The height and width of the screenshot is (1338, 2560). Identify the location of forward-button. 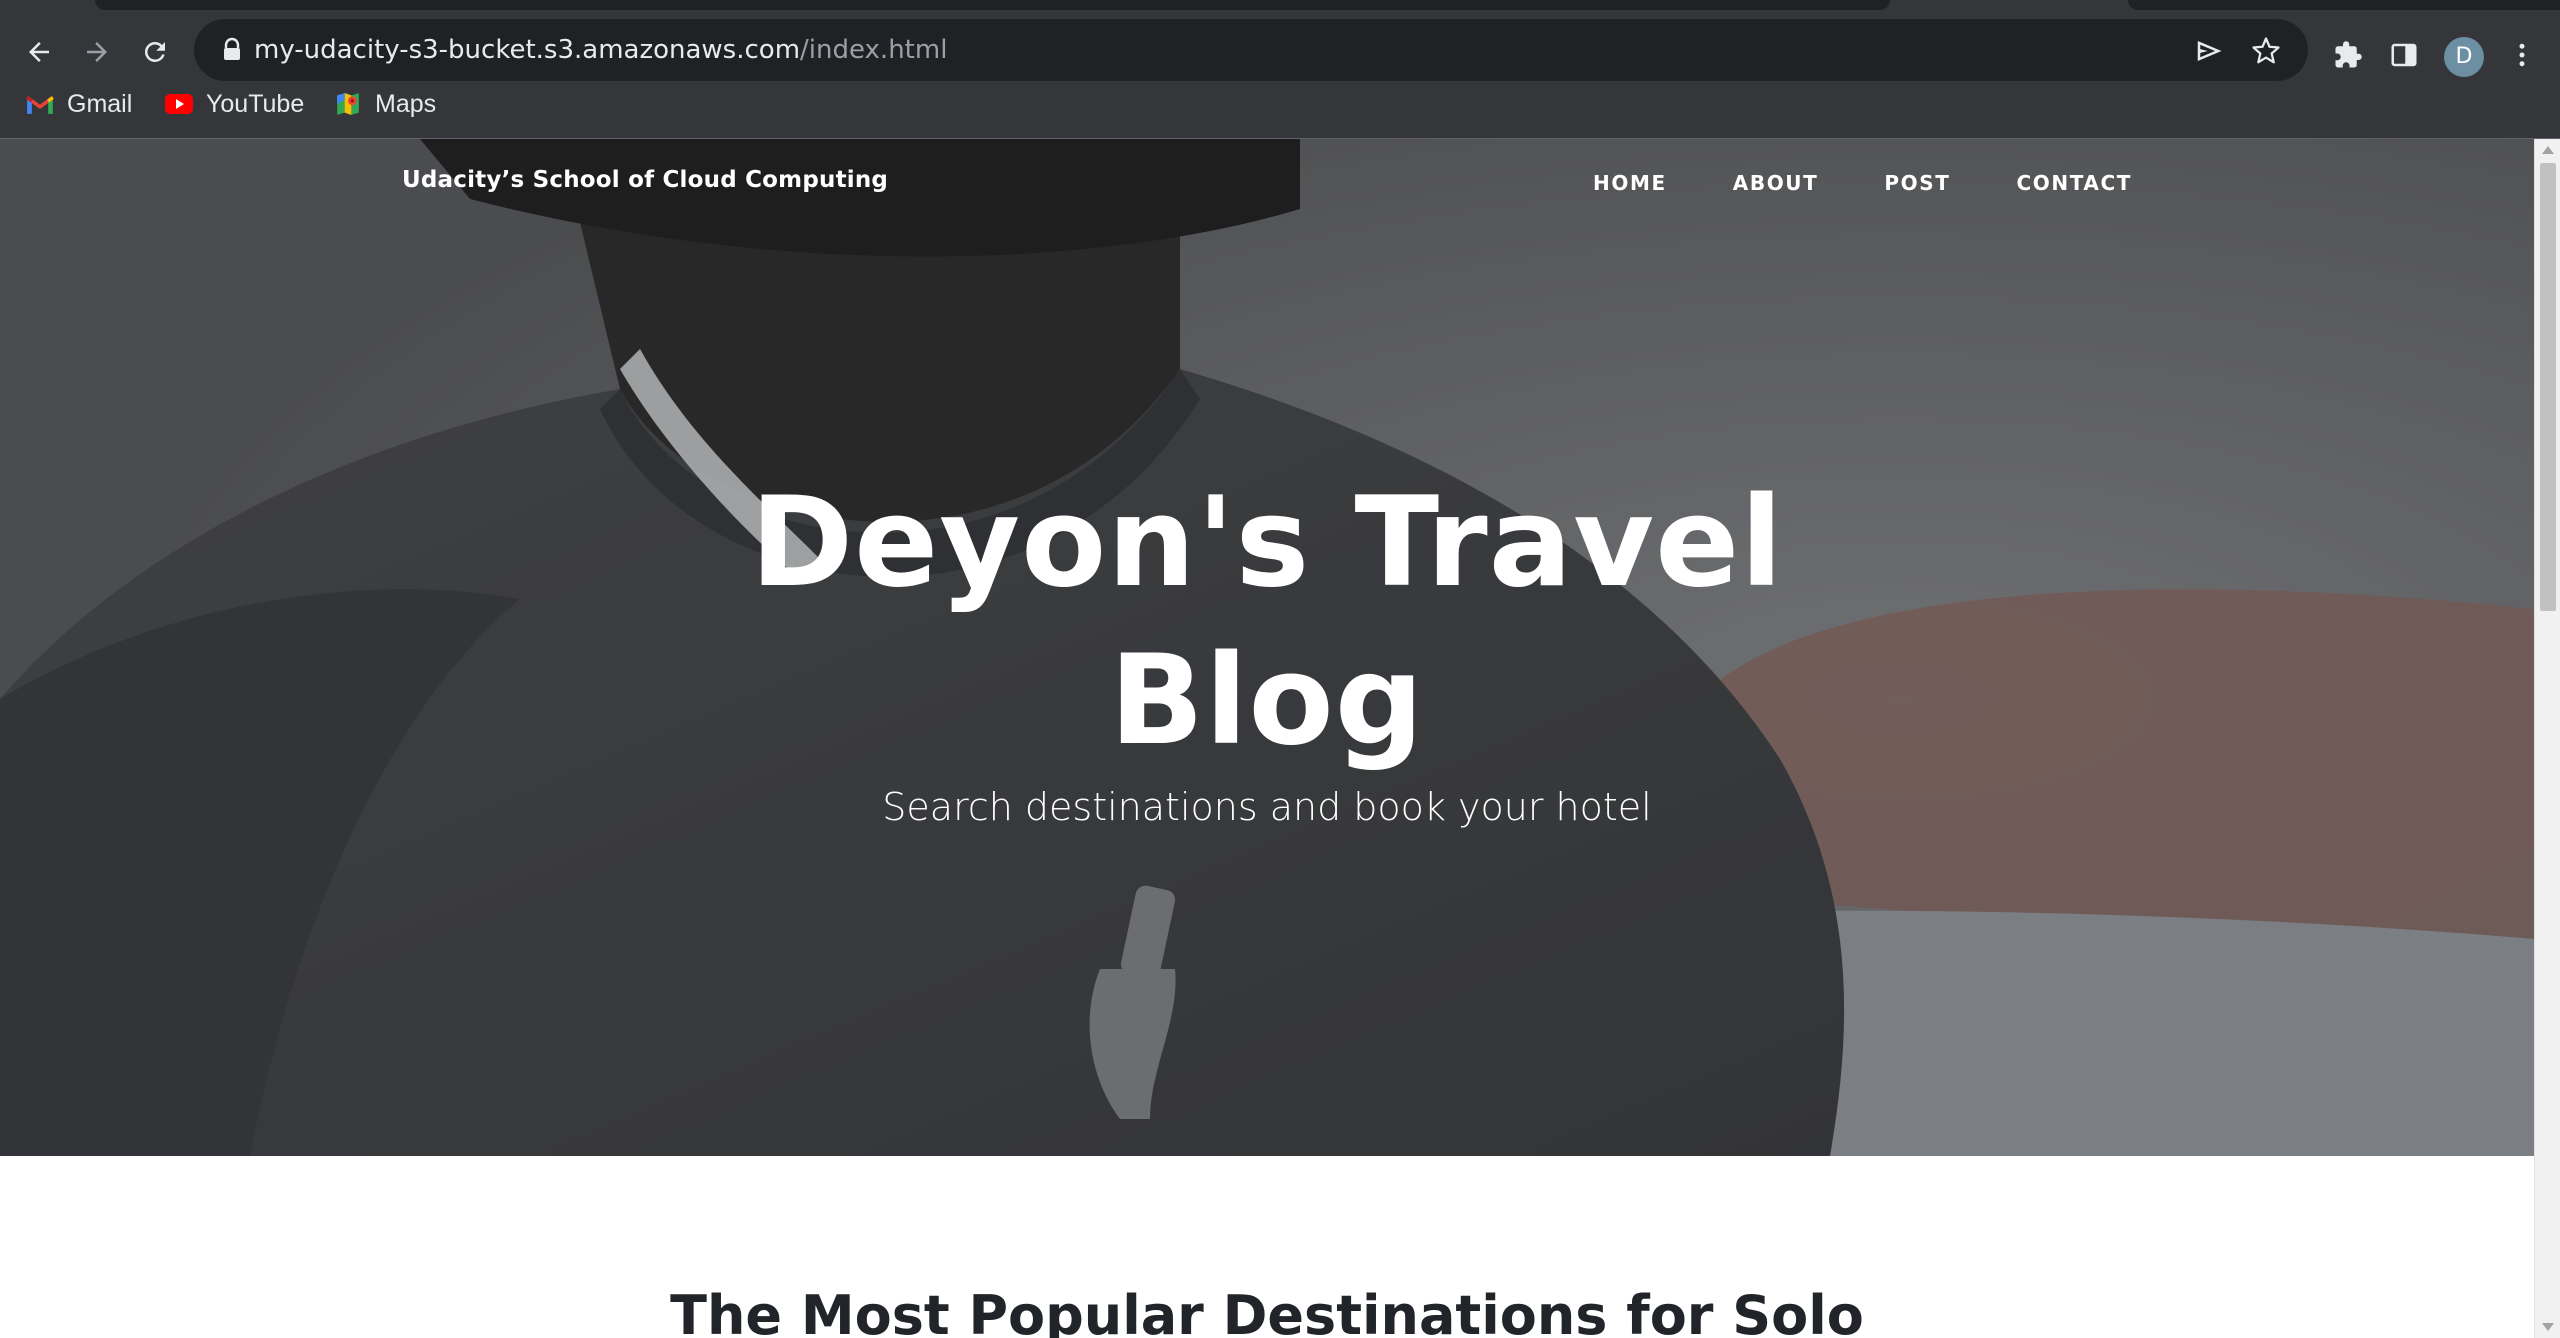
(97, 52).